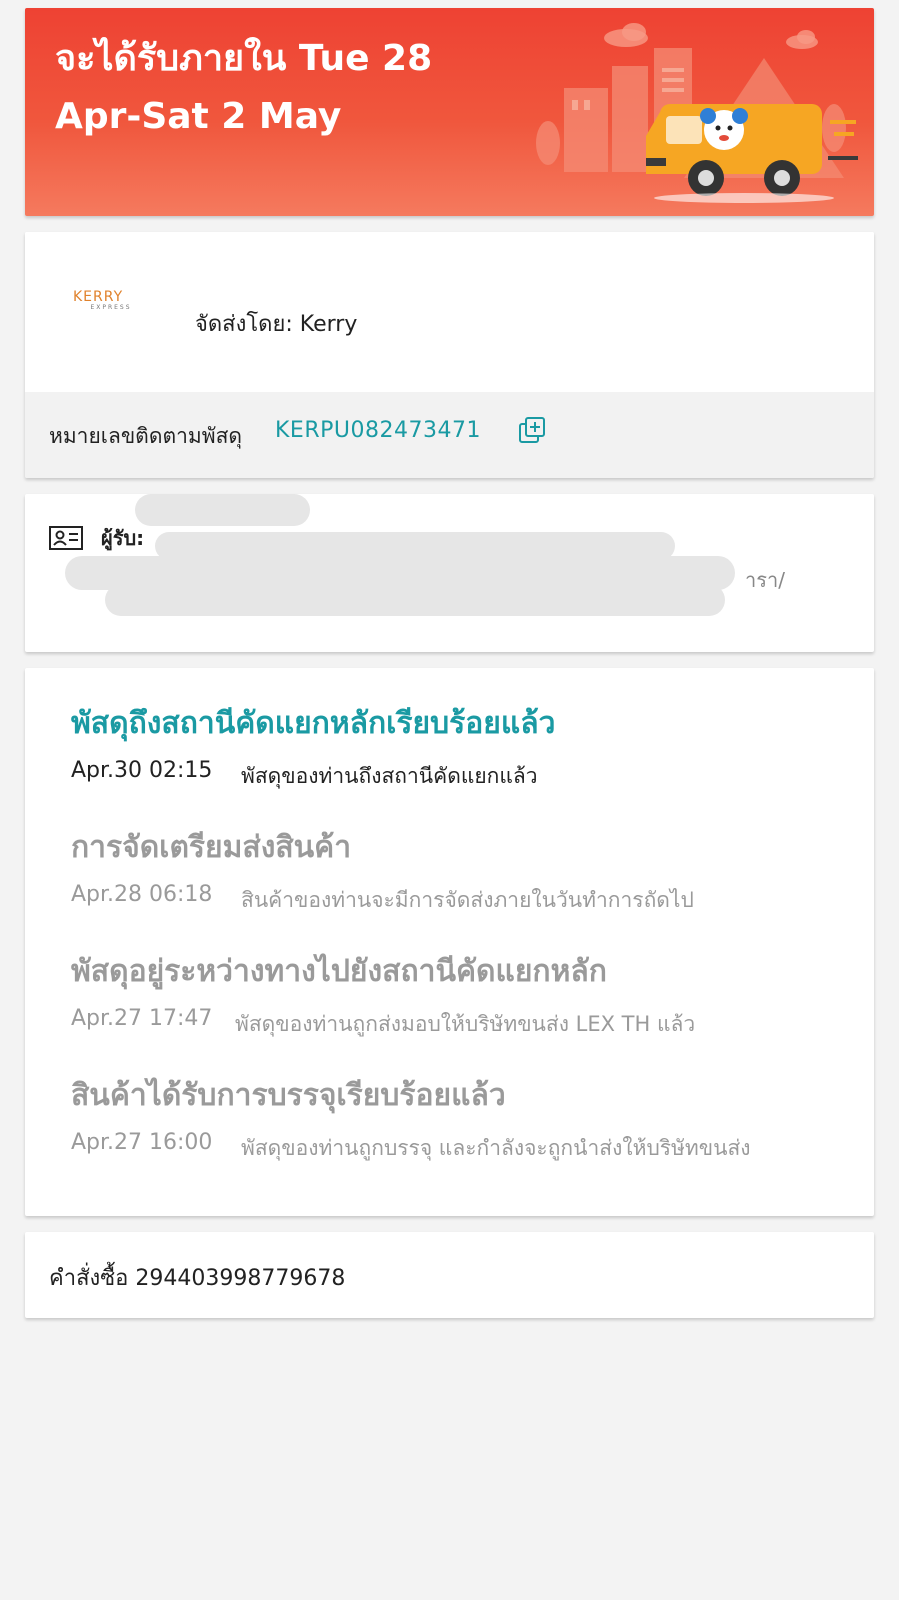 The height and width of the screenshot is (1600, 899). What do you see at coordinates (449, 573) in the screenshot?
I see `recipient-card: ผู้รับ: ารา/` at bounding box center [449, 573].